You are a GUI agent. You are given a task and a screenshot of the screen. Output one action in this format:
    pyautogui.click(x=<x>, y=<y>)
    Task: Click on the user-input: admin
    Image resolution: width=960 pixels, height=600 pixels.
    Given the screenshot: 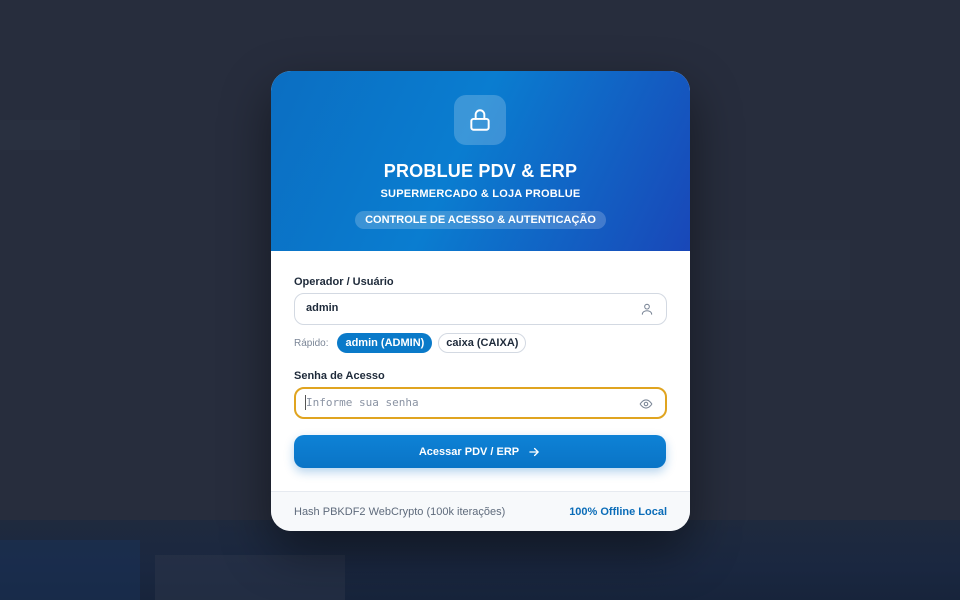 What is the action you would take?
    pyautogui.click(x=480, y=309)
    